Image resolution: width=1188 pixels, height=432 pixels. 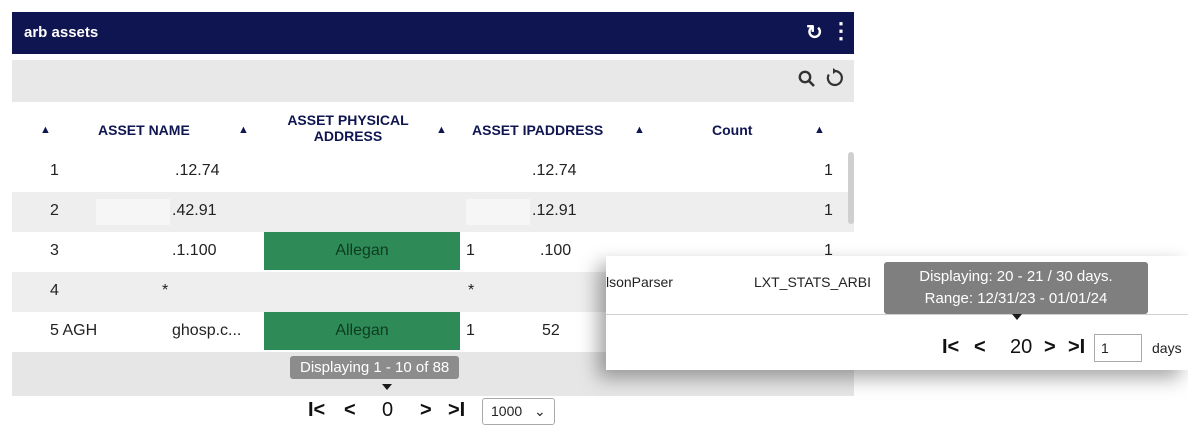 What do you see at coordinates (814, 32) in the screenshot?
I see `refresh-icon: ↻` at bounding box center [814, 32].